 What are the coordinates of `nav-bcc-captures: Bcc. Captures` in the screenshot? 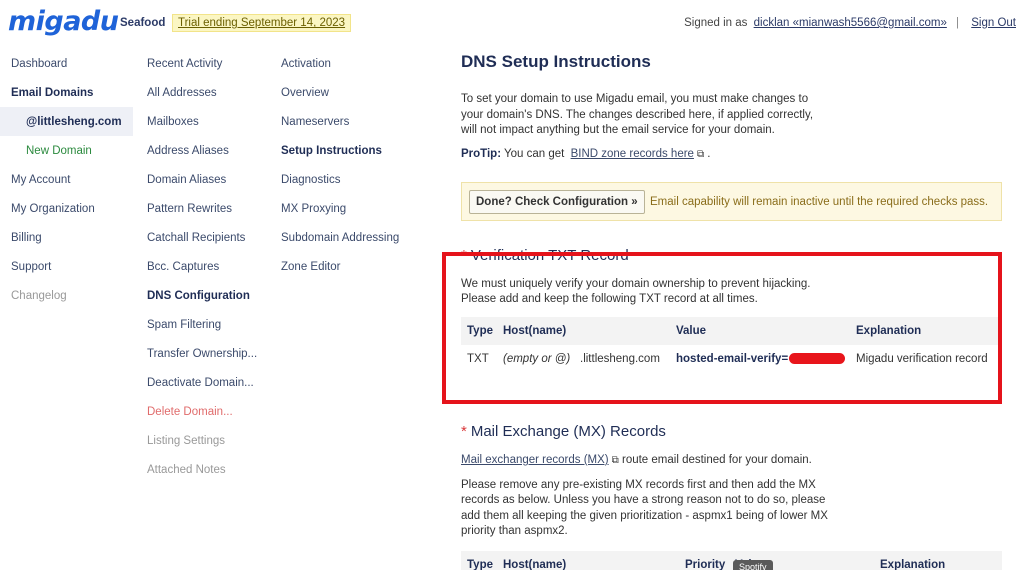 It's located at (202, 273).